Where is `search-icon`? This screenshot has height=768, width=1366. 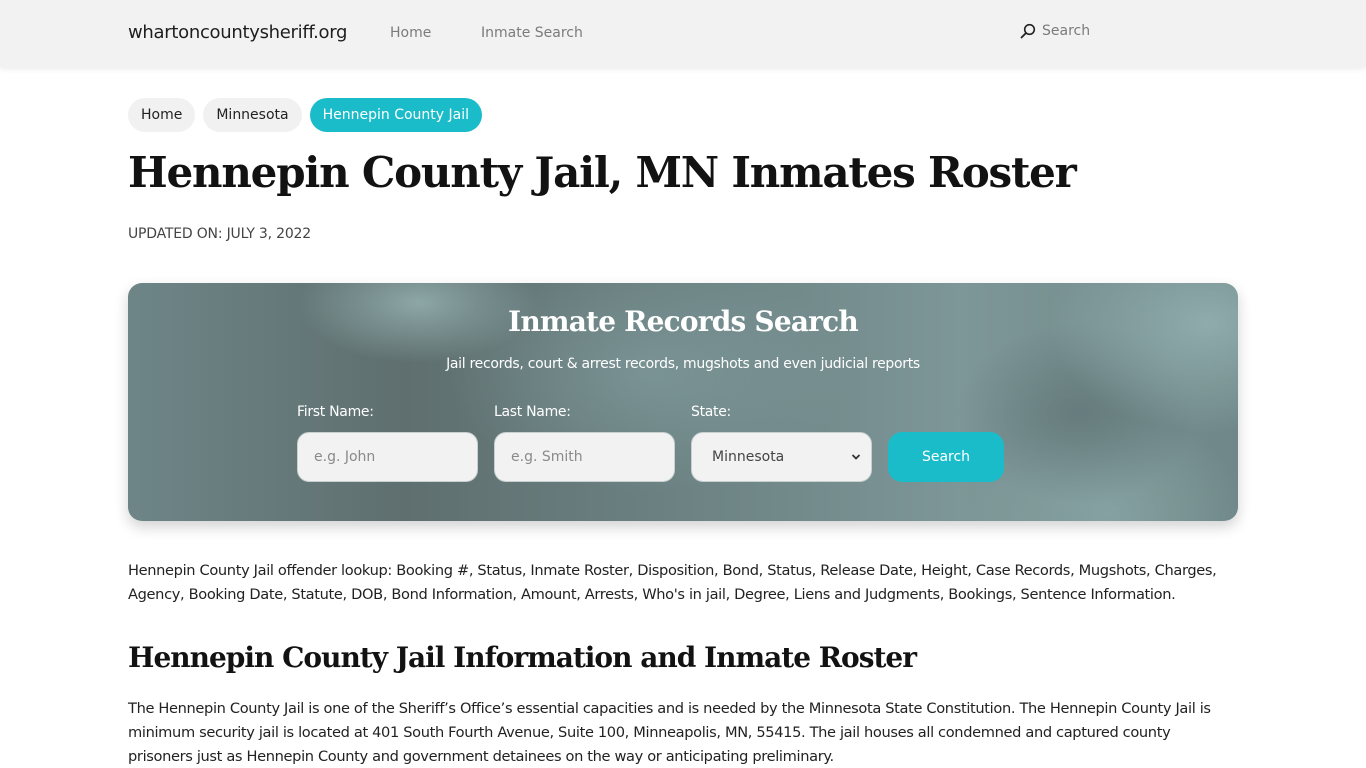
search-icon is located at coordinates (1028, 31).